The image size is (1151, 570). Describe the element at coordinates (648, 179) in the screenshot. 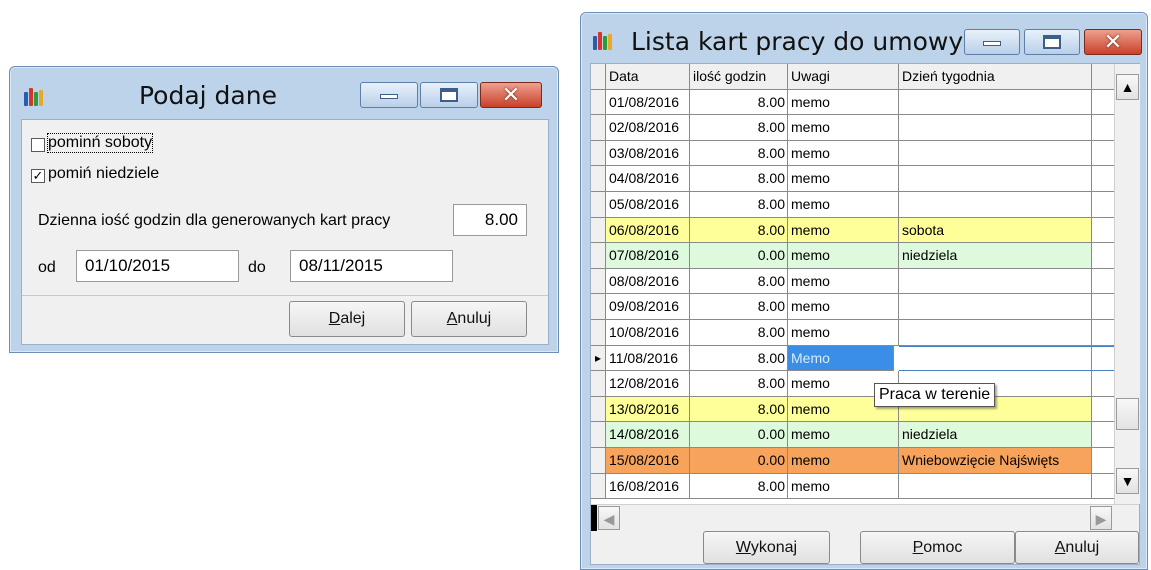

I see `date-cell: 04/08/2016` at that location.